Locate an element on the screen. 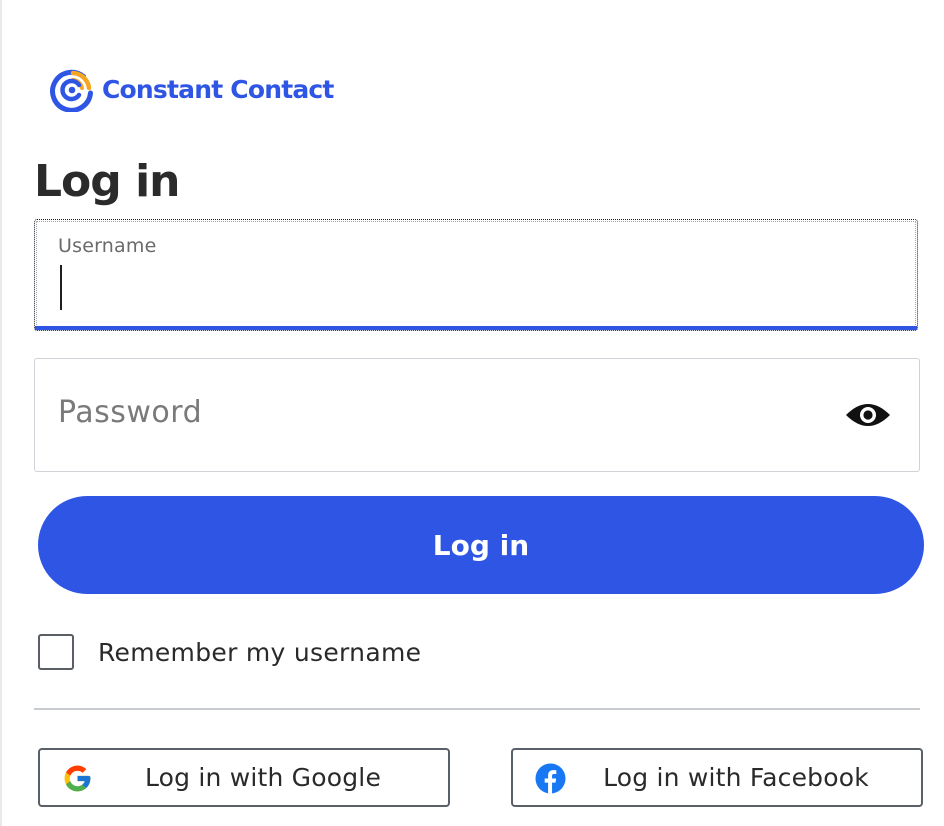 The height and width of the screenshot is (826, 944). remember-username-row: Remember my username is located at coordinates (229, 652).